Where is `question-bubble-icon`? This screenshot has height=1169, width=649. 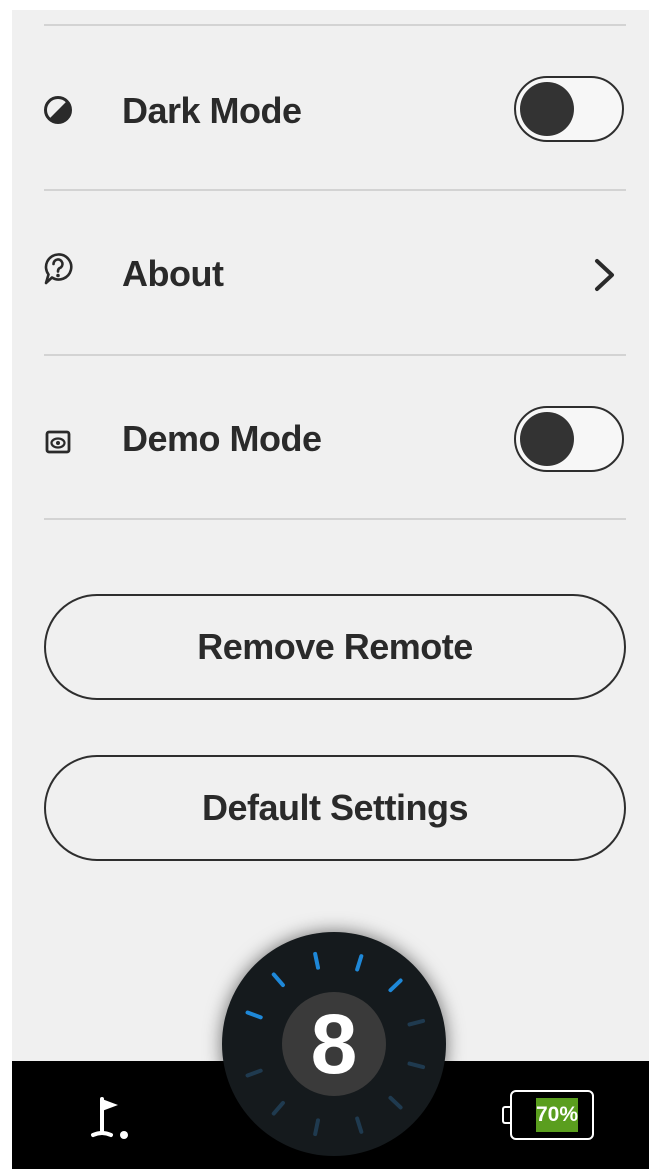 question-bubble-icon is located at coordinates (58, 269).